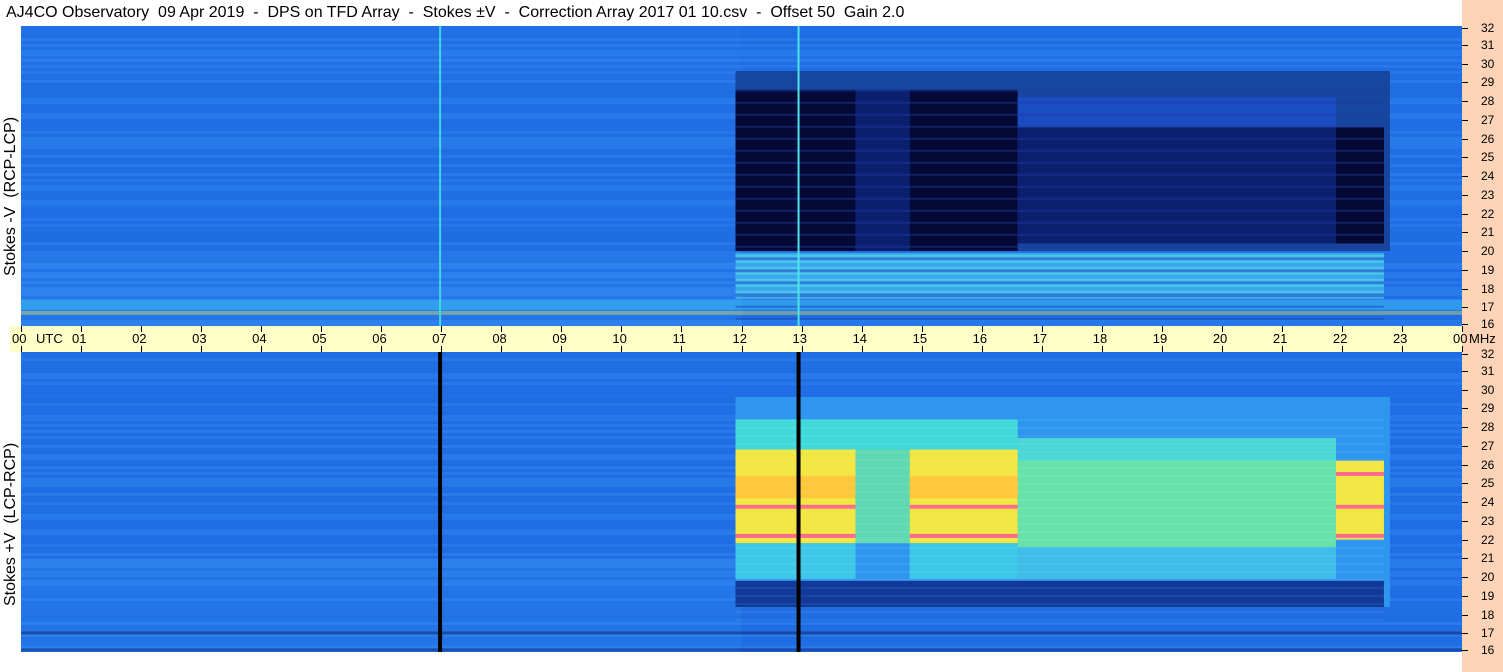 Image resolution: width=1503 pixels, height=672 pixels. Describe the element at coordinates (259, 338) in the screenshot. I see `time-tick-label: 04` at that location.